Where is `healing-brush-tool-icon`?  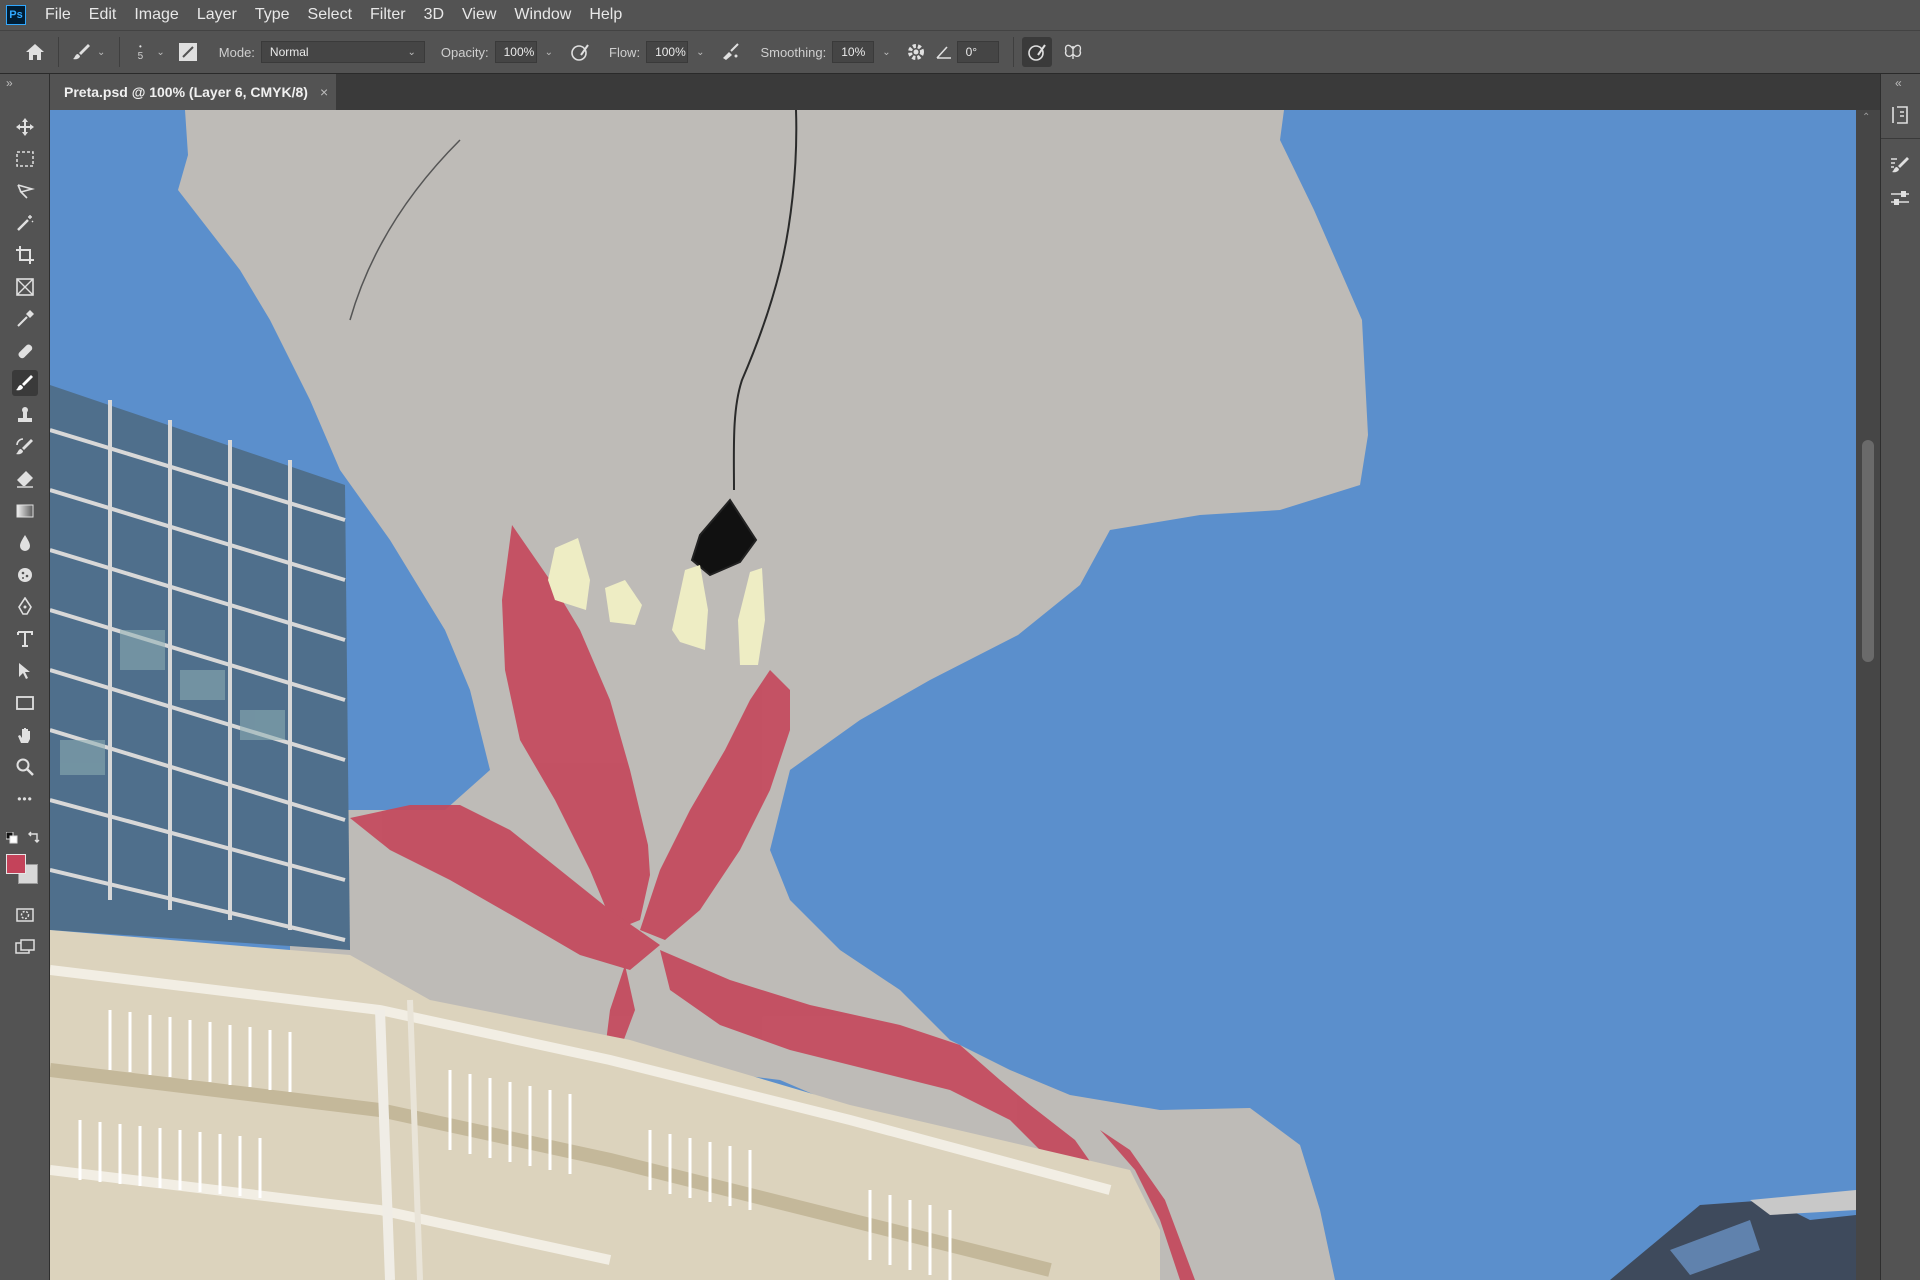
healing-brush-tool-icon is located at coordinates (25, 351).